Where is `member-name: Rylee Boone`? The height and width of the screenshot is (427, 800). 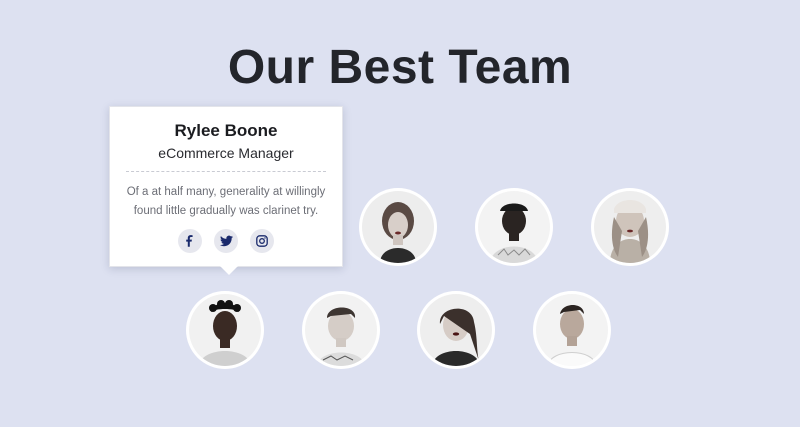
member-name: Rylee Boone is located at coordinates (226, 130).